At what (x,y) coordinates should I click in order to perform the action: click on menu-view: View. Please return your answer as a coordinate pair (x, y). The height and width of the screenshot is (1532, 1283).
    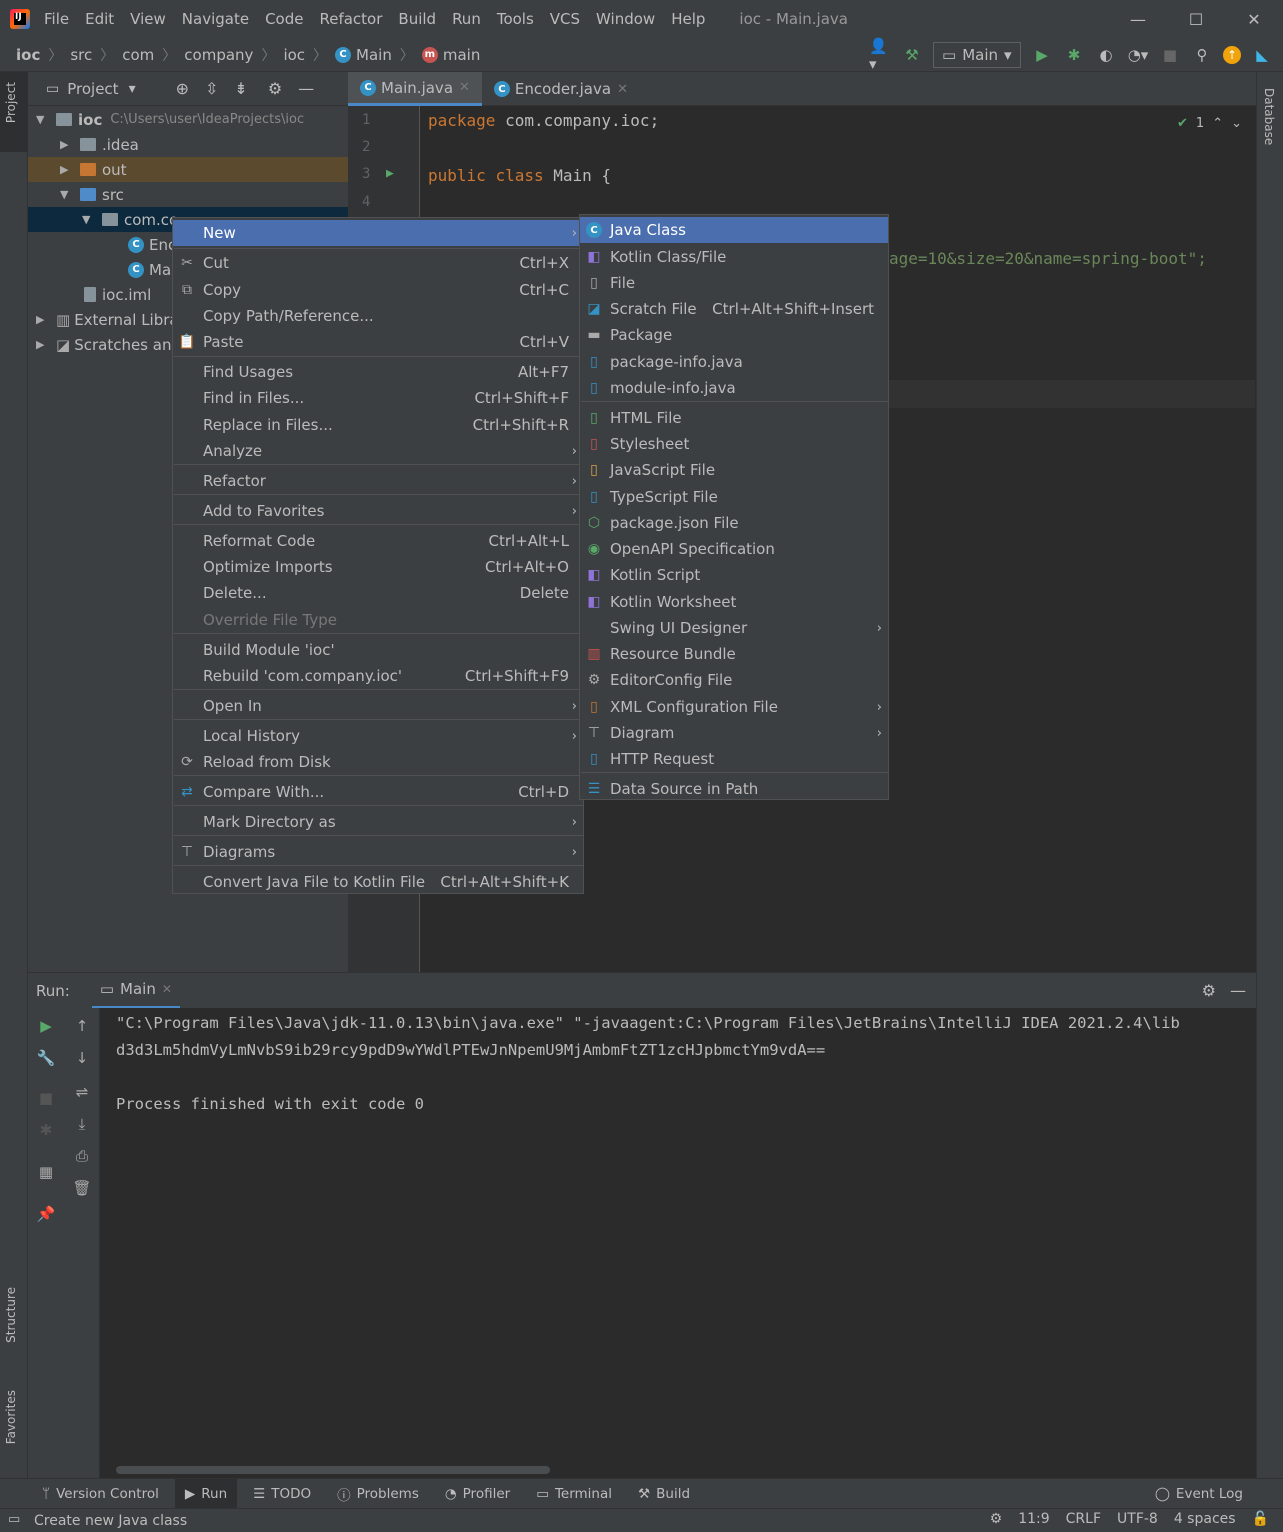
    Looking at the image, I should click on (148, 19).